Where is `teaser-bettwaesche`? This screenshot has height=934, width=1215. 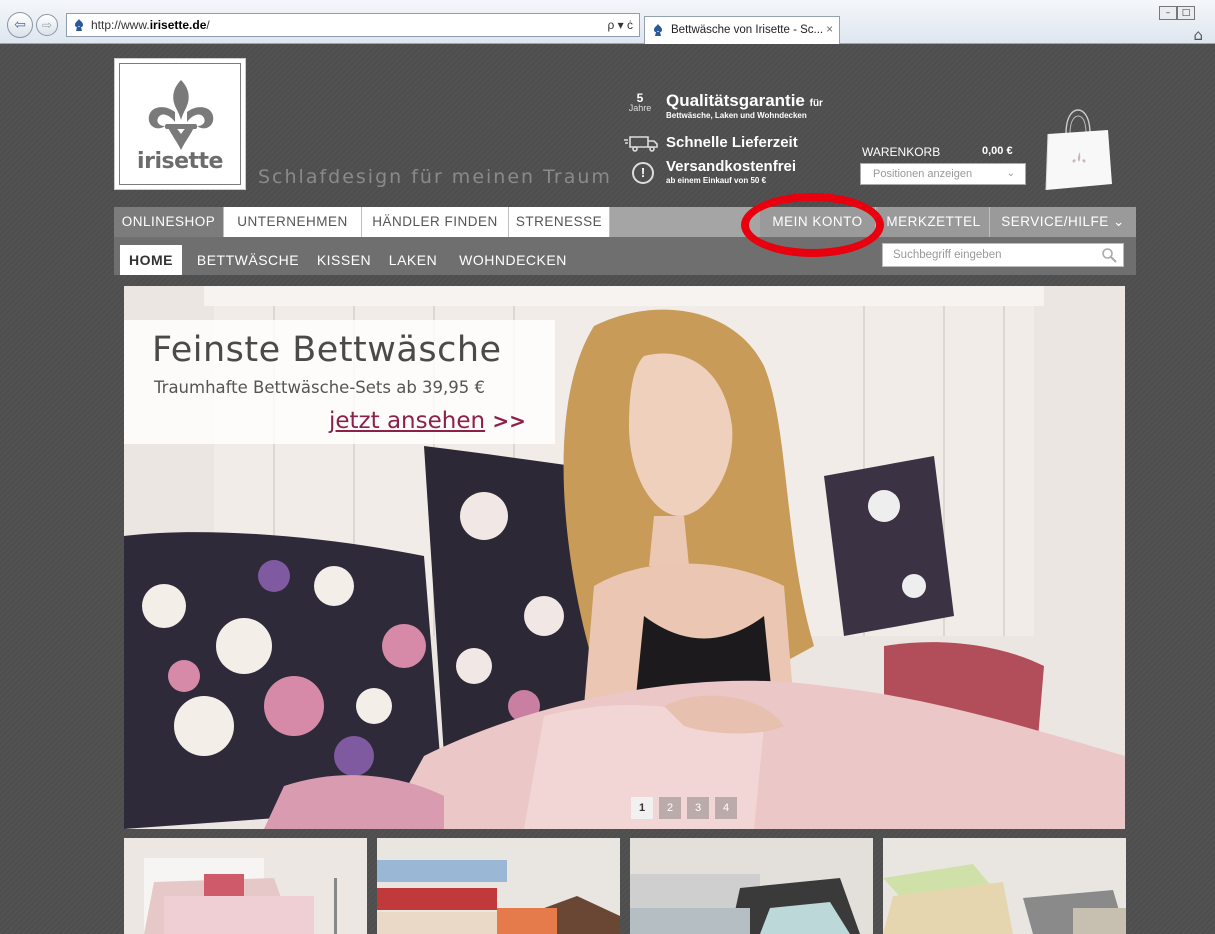
teaser-bettwaesche is located at coordinates (245, 886).